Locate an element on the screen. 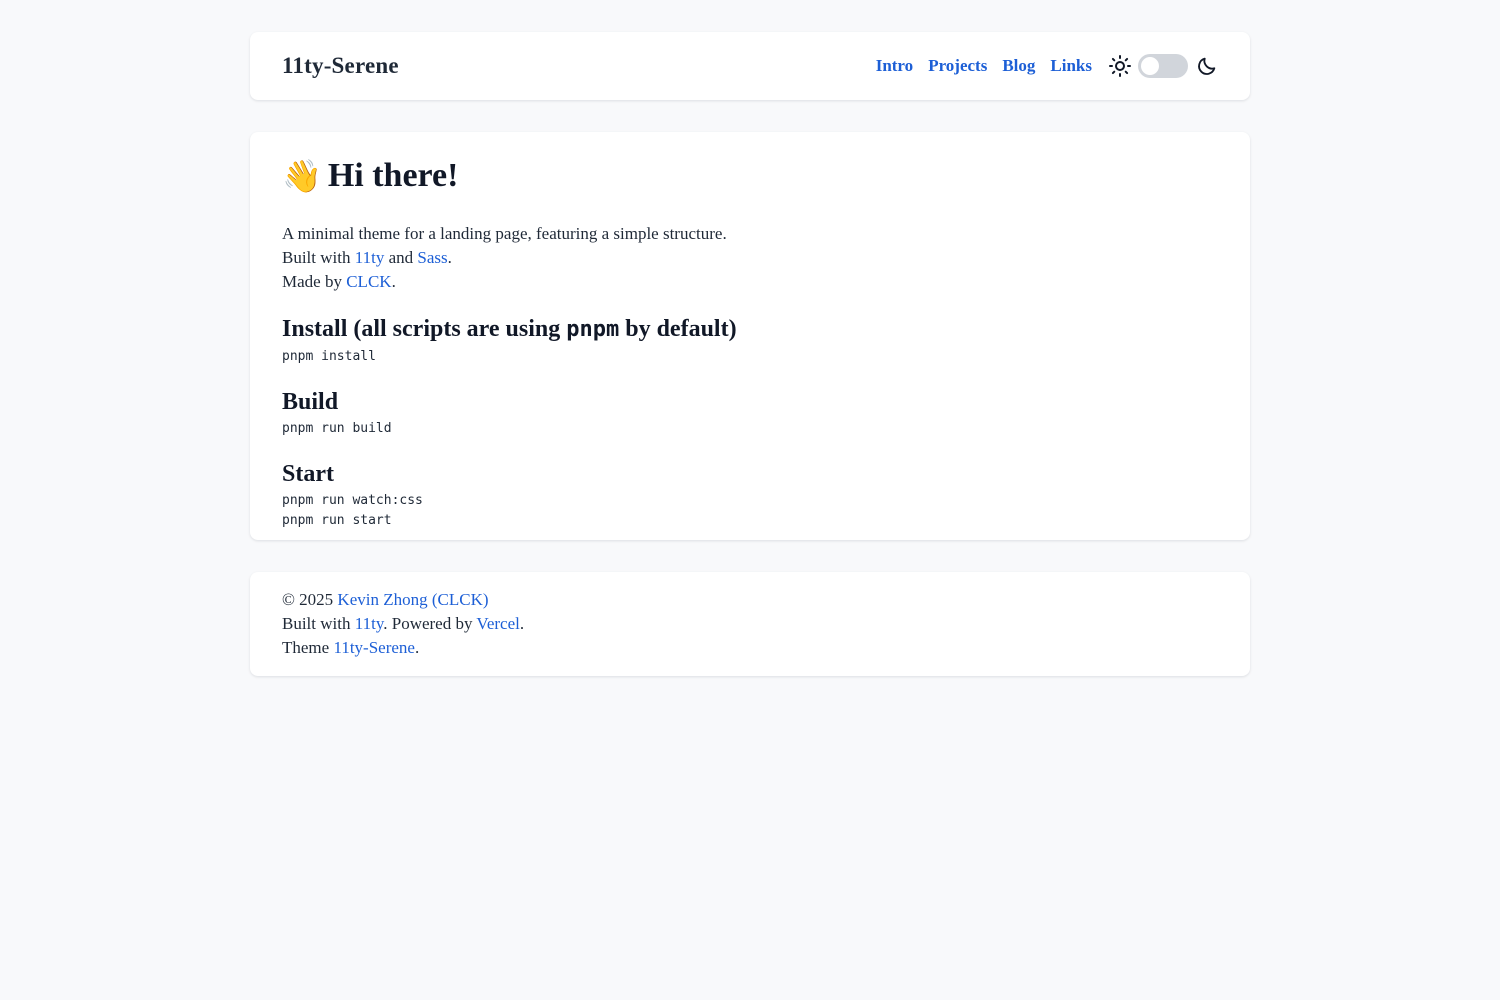 This screenshot has height=1000, width=1500. install-heading-code: pnpm is located at coordinates (593, 329).